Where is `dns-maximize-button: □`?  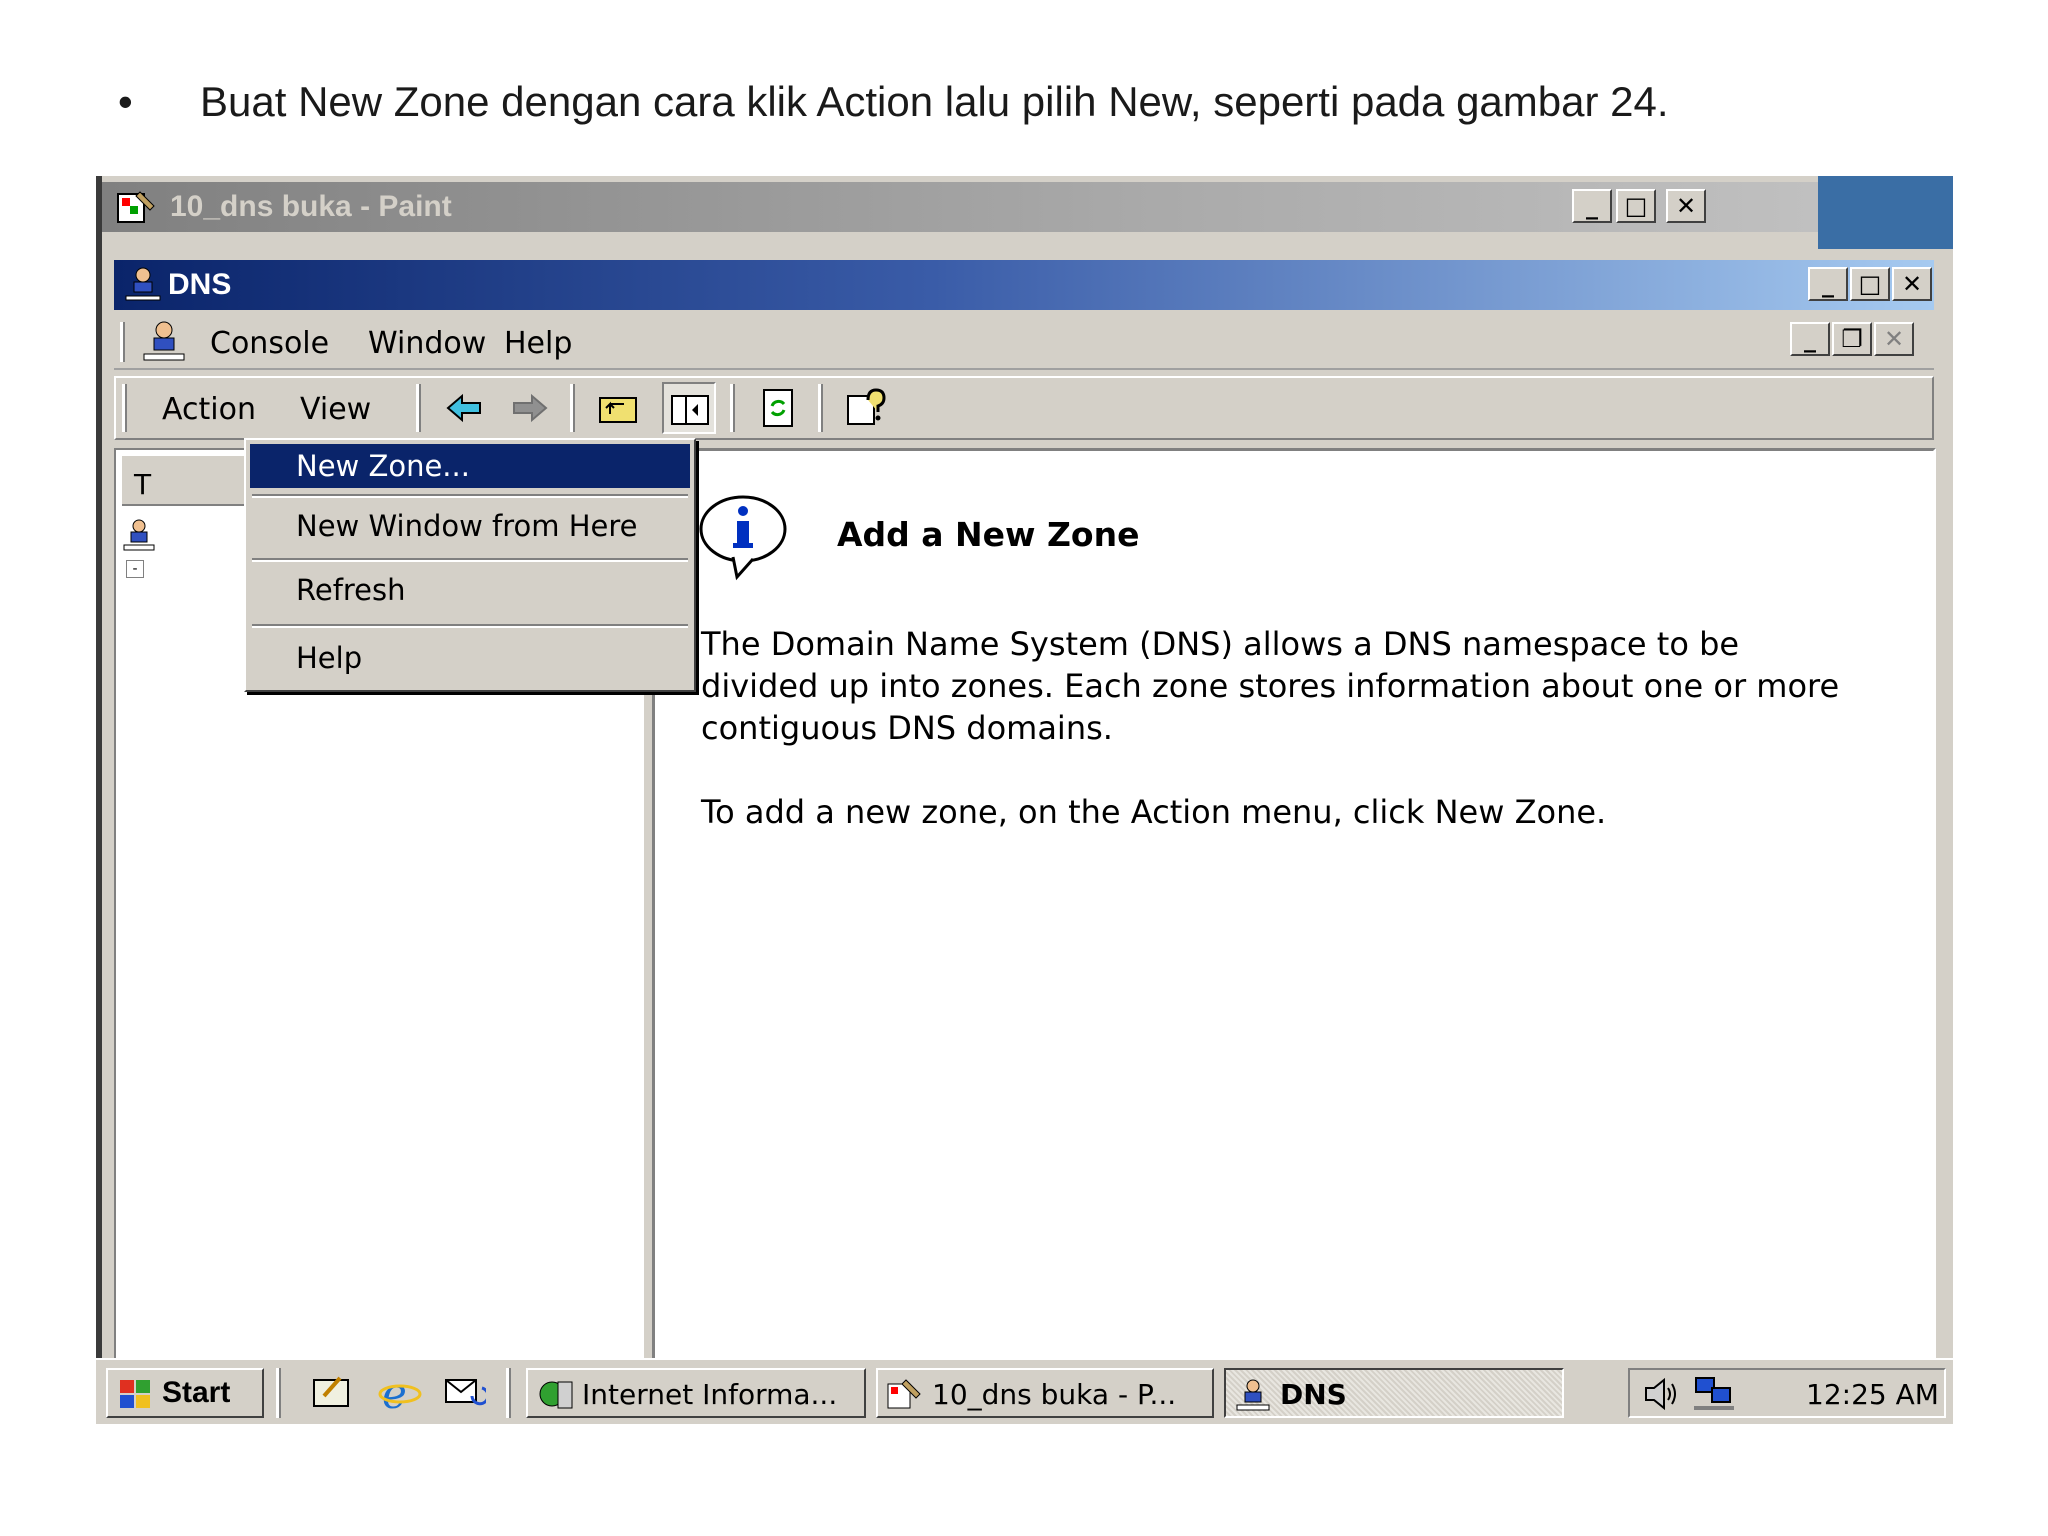
dns-maximize-button: □ is located at coordinates (1870, 284).